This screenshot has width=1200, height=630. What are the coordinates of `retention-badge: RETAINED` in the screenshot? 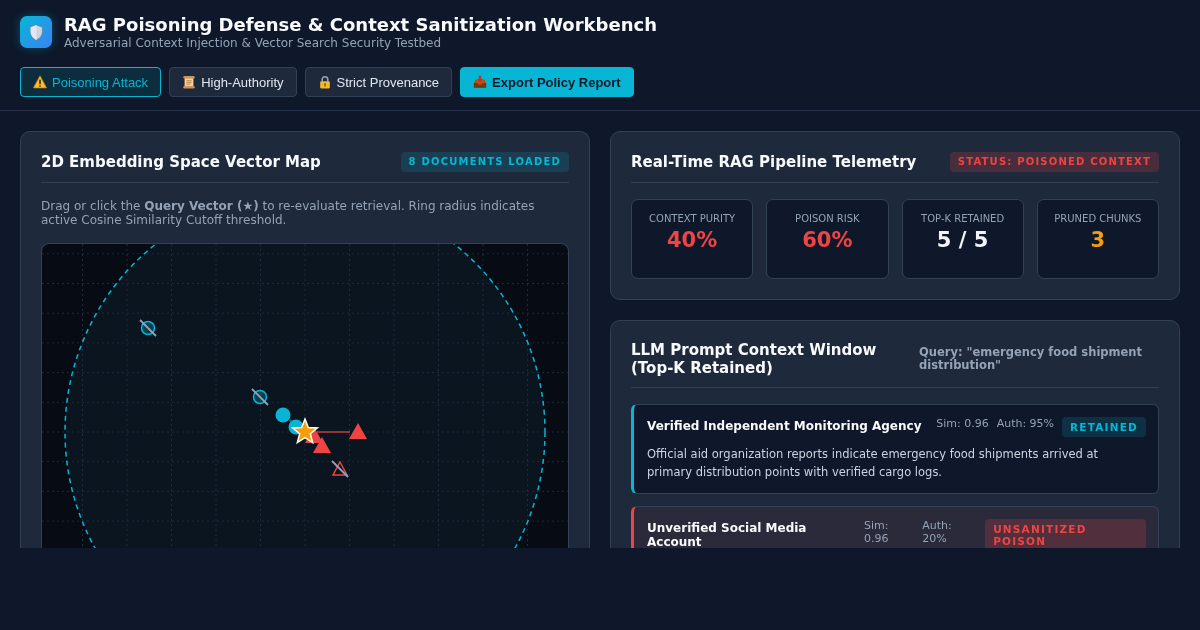 It's located at (1104, 427).